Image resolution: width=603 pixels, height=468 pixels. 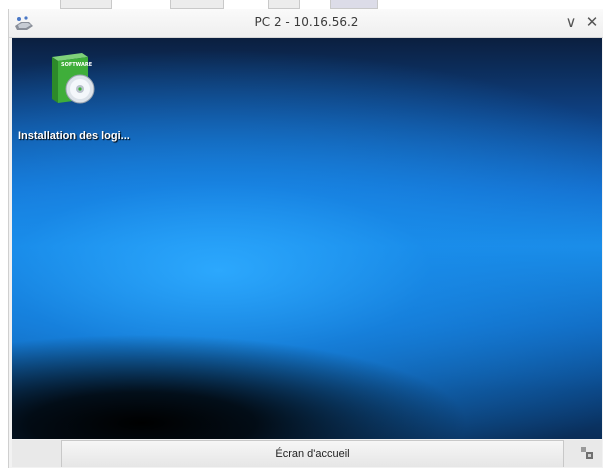 I want to click on window-title: PC 2 - 10.16.56.2, so click(x=306, y=22).